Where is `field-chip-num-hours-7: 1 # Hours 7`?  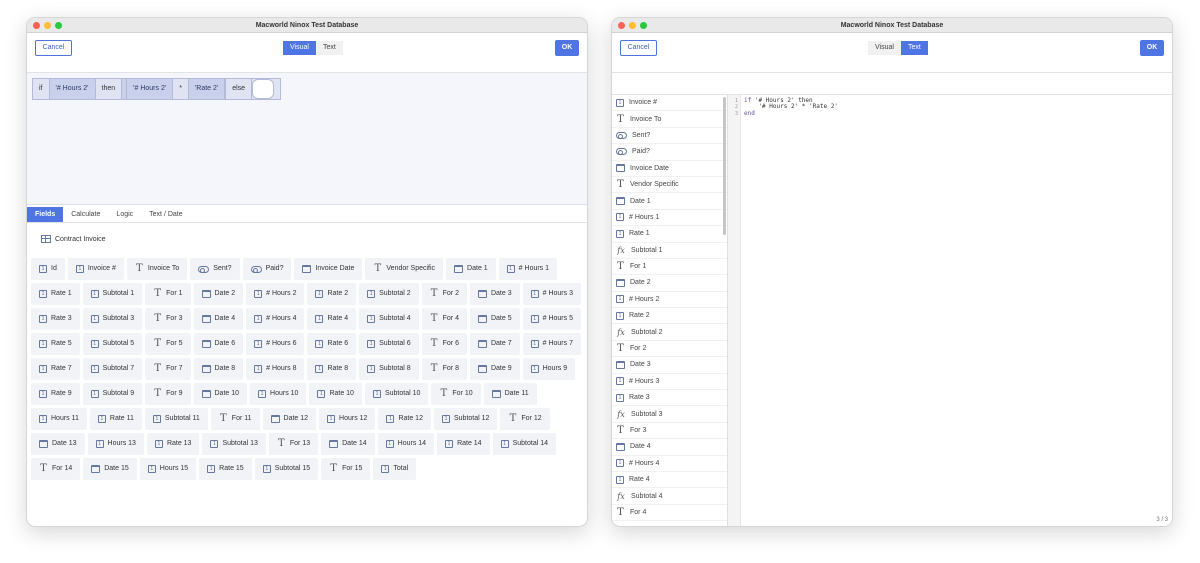 field-chip-num-hours-7: 1 # Hours 7 is located at coordinates (551, 344).